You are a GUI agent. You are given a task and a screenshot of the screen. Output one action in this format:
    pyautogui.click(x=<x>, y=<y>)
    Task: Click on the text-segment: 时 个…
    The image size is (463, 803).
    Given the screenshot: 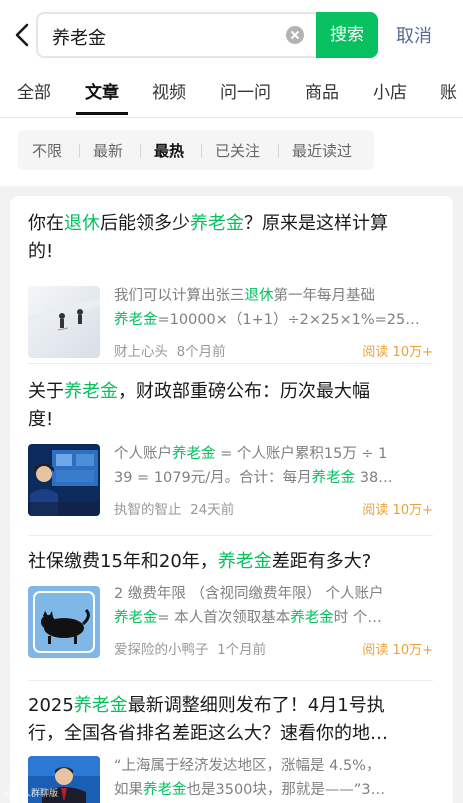 What is the action you would take?
    pyautogui.click(x=357, y=618)
    